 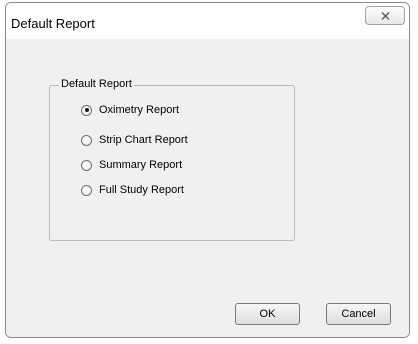 I want to click on close-x-icon, so click(x=385, y=15).